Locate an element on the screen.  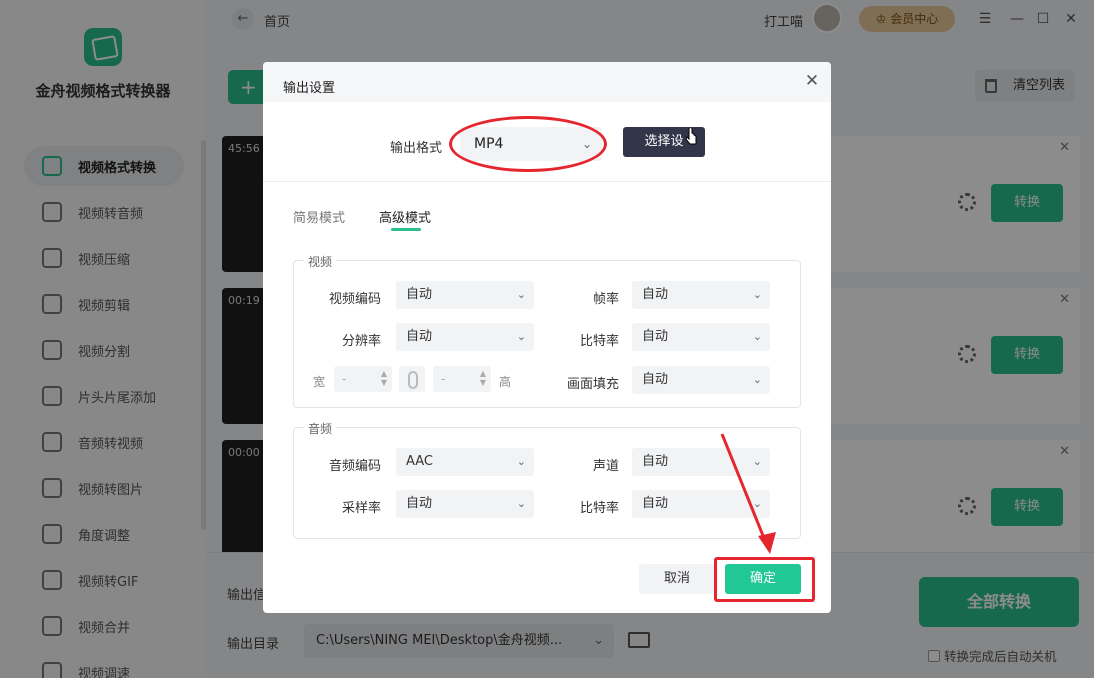
tab-advanced-mode: 高级模式 is located at coordinates (405, 216).